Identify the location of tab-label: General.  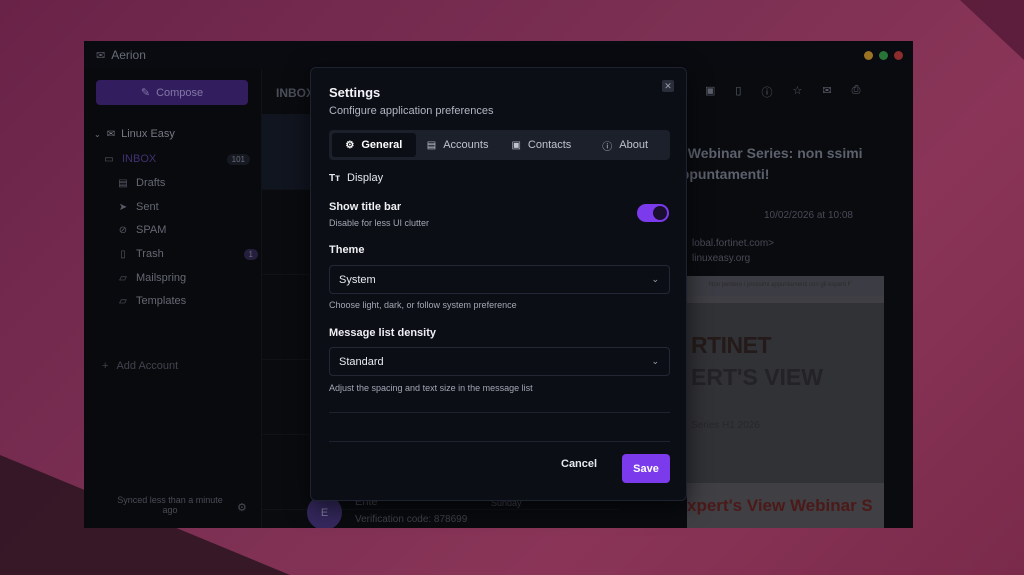
(382, 145).